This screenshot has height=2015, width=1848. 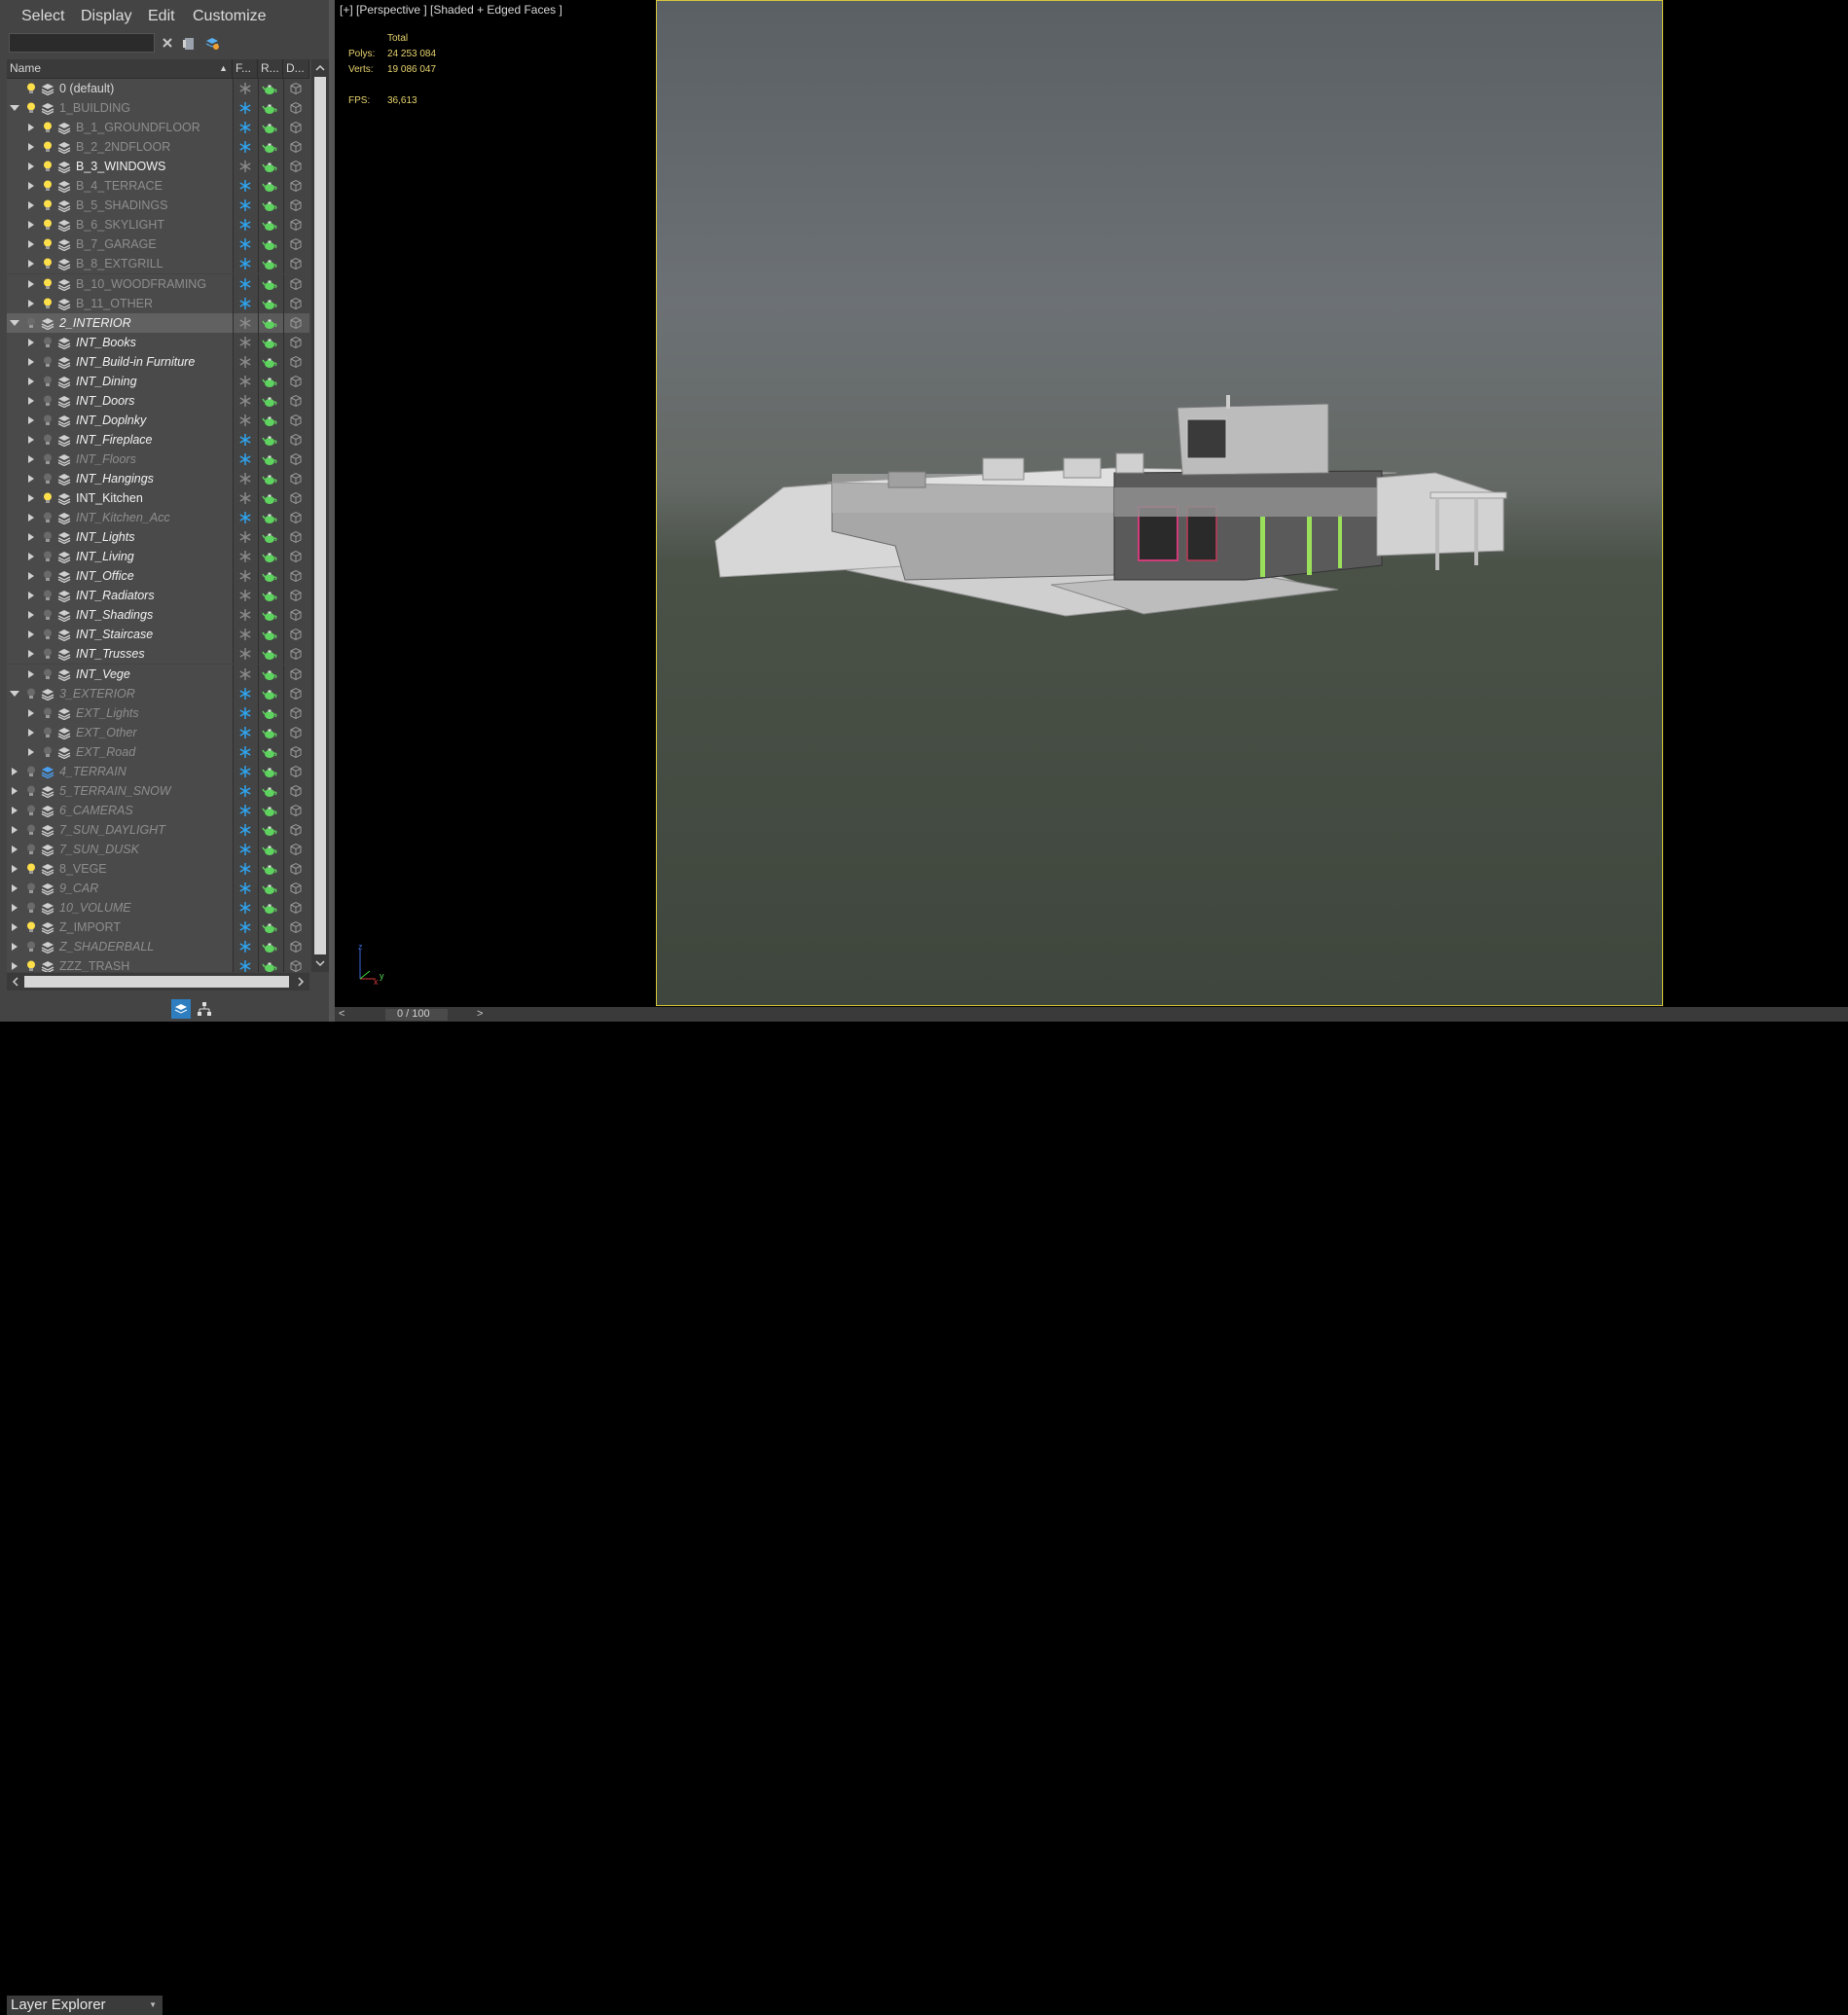 What do you see at coordinates (158, 478) in the screenshot?
I see `layer-row: INT_Hangings` at bounding box center [158, 478].